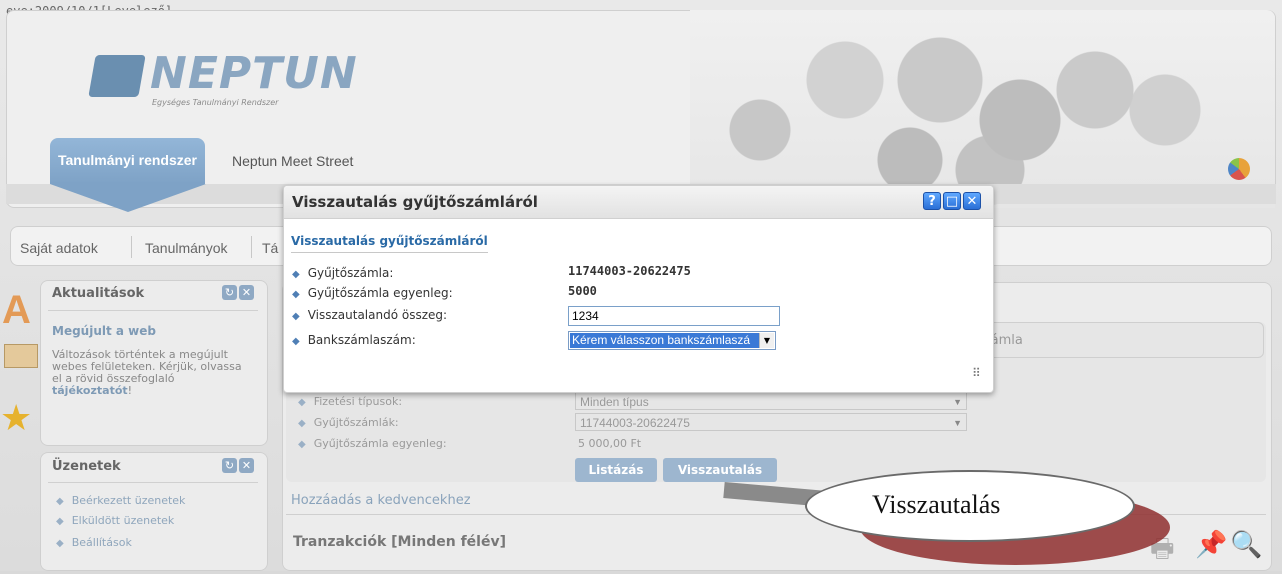 The width and height of the screenshot is (1282, 574). I want to click on dialog-title: Visszautalás gyűjtőszámláról, so click(415, 202).